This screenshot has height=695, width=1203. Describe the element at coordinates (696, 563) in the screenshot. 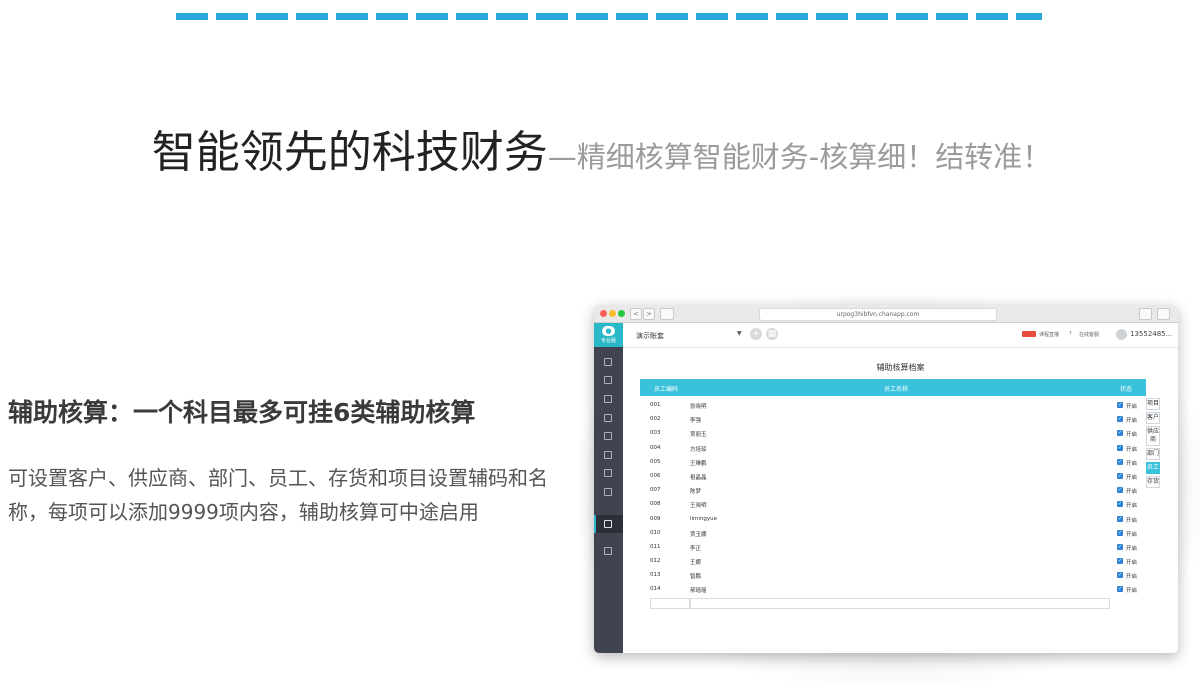

I see `employee-name: 王娜` at that location.